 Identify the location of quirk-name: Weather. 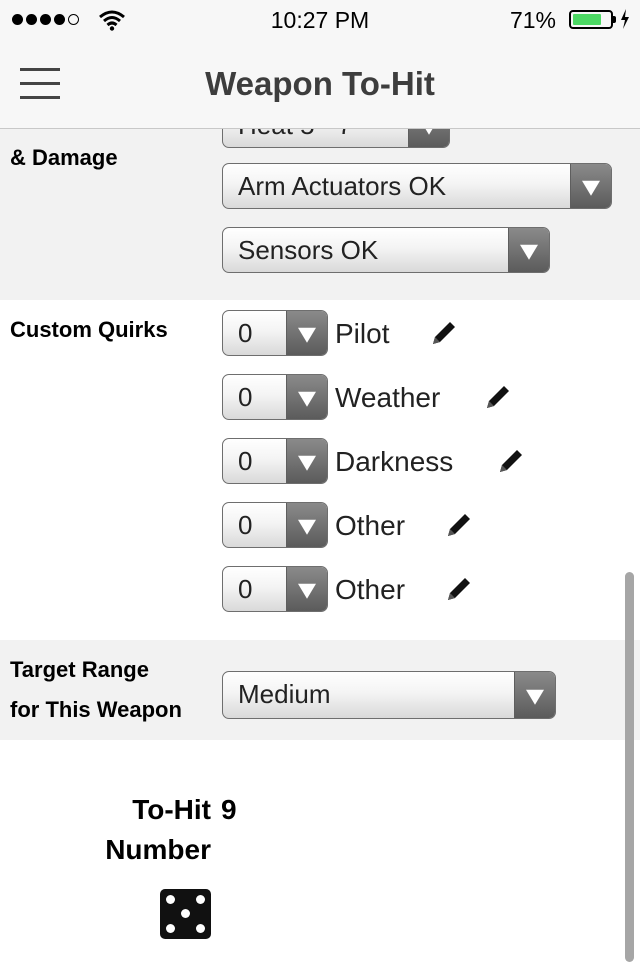
(388, 397).